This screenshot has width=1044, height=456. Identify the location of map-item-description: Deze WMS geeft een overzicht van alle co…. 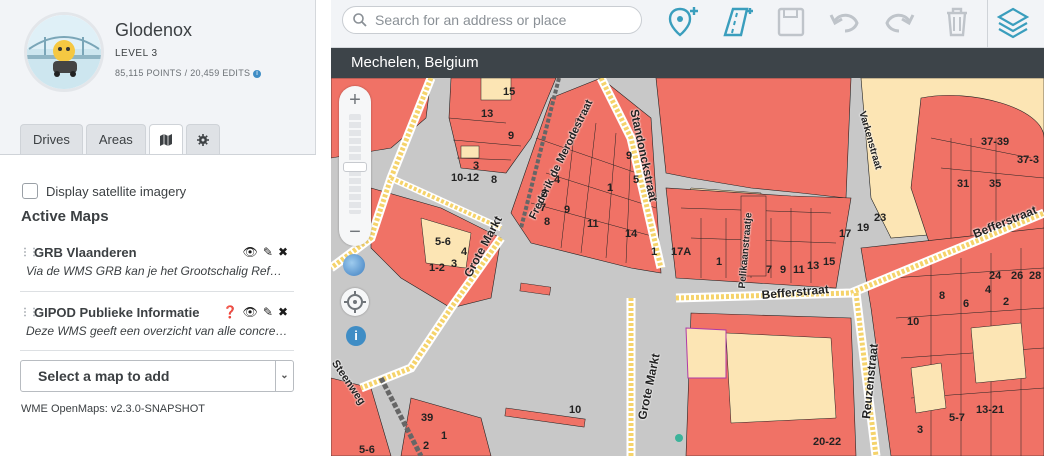
(157, 331).